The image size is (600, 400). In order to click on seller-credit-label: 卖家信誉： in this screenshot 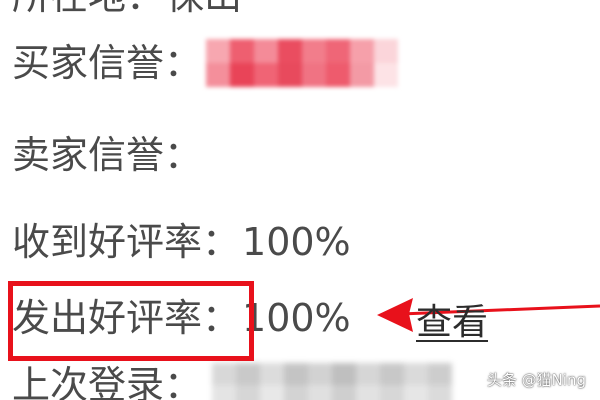, I will do `click(107, 155)`.